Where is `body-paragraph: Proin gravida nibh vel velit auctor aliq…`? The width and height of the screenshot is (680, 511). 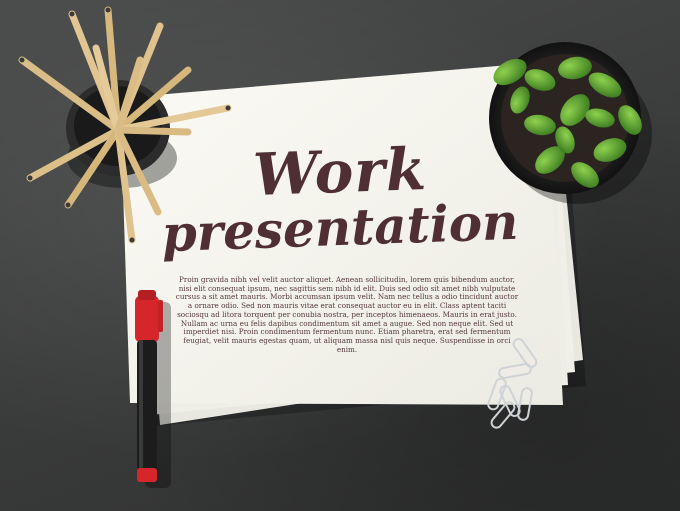 body-paragraph: Proin gravida nibh vel velit auctor aliq… is located at coordinates (347, 314).